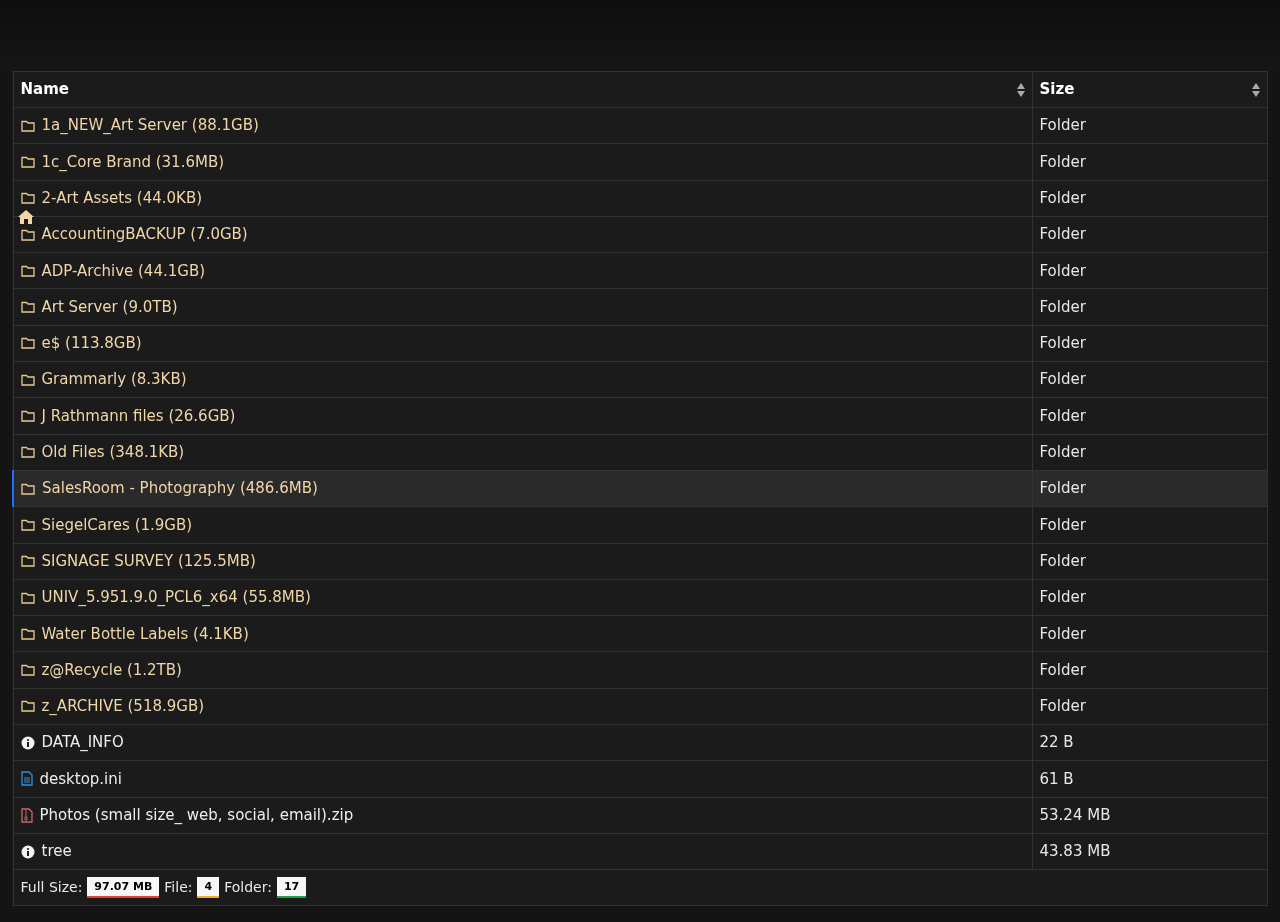  What do you see at coordinates (522, 89) in the screenshot?
I see `column-header: Name` at bounding box center [522, 89].